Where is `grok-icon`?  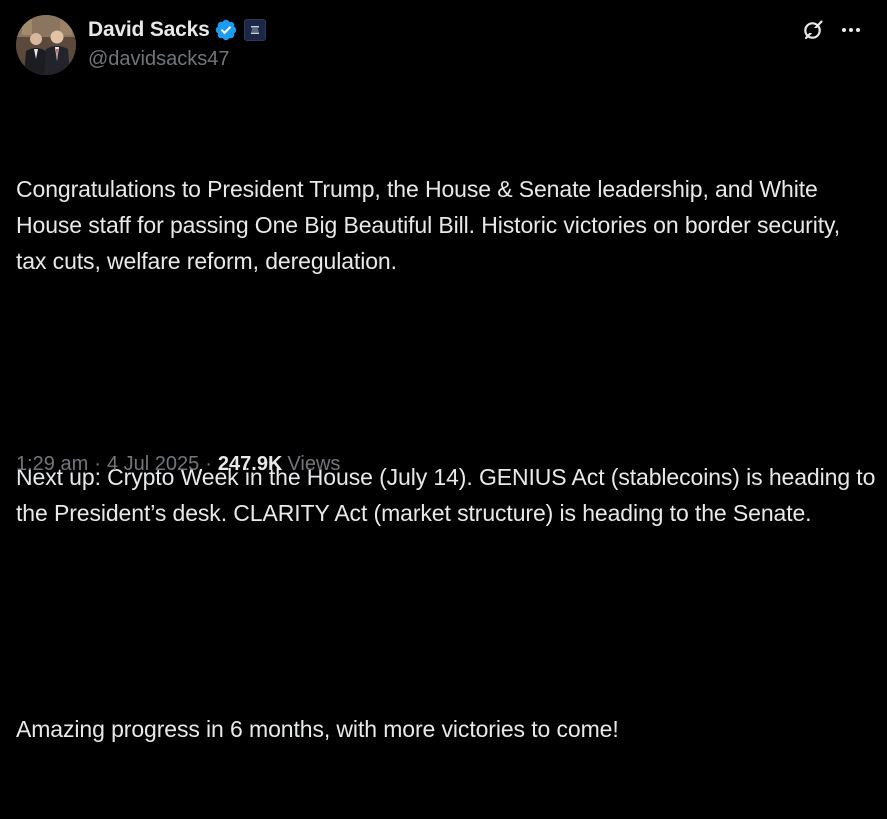
grok-icon is located at coordinates (813, 32).